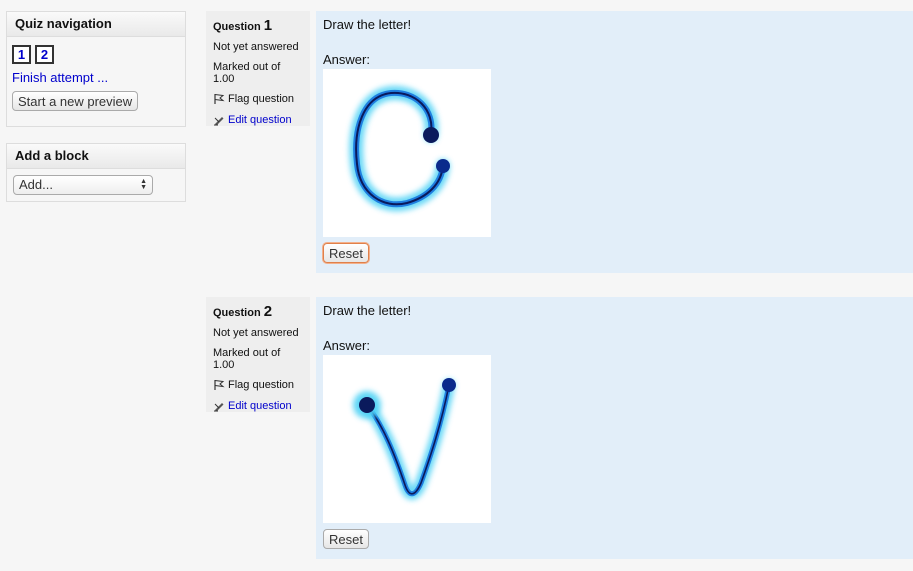  What do you see at coordinates (247, 359) in the screenshot?
I see `question-2-grade: Marked out of 1.00` at bounding box center [247, 359].